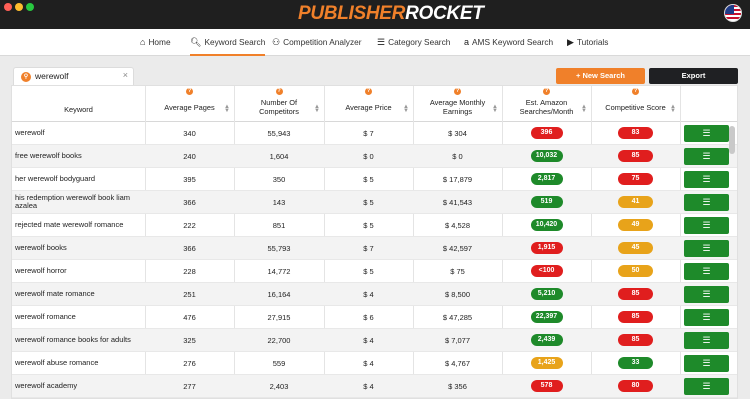  Describe the element at coordinates (279, 271) in the screenshot. I see `cell-competitors: 14,772` at that location.